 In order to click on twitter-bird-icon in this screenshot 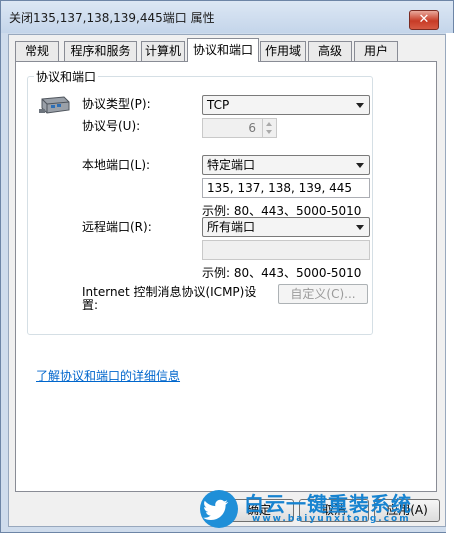, I will do `click(219, 509)`.